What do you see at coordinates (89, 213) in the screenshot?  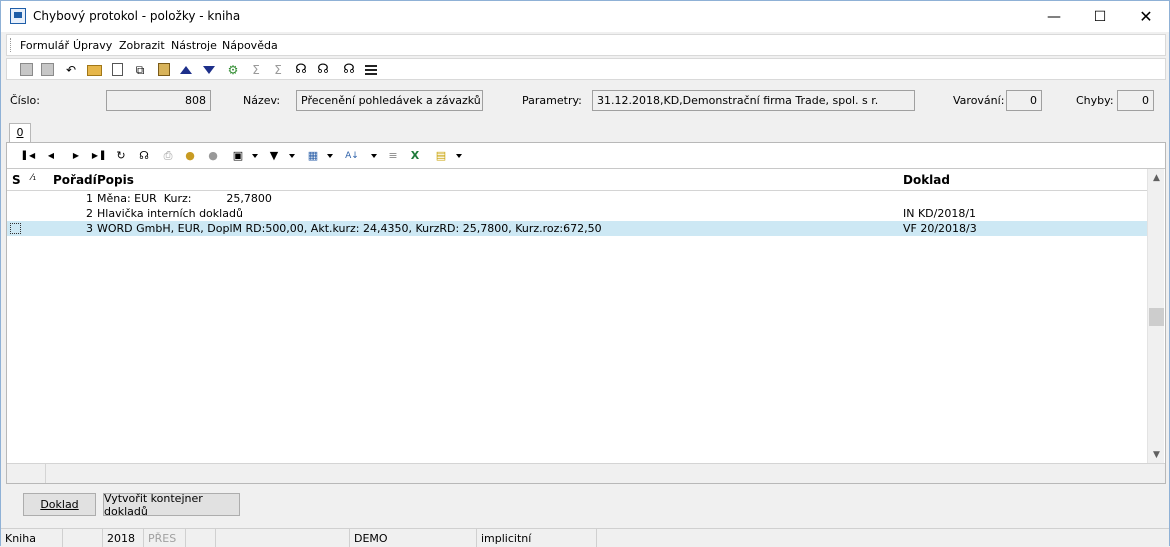 I see `cell-poradi: 2` at bounding box center [89, 213].